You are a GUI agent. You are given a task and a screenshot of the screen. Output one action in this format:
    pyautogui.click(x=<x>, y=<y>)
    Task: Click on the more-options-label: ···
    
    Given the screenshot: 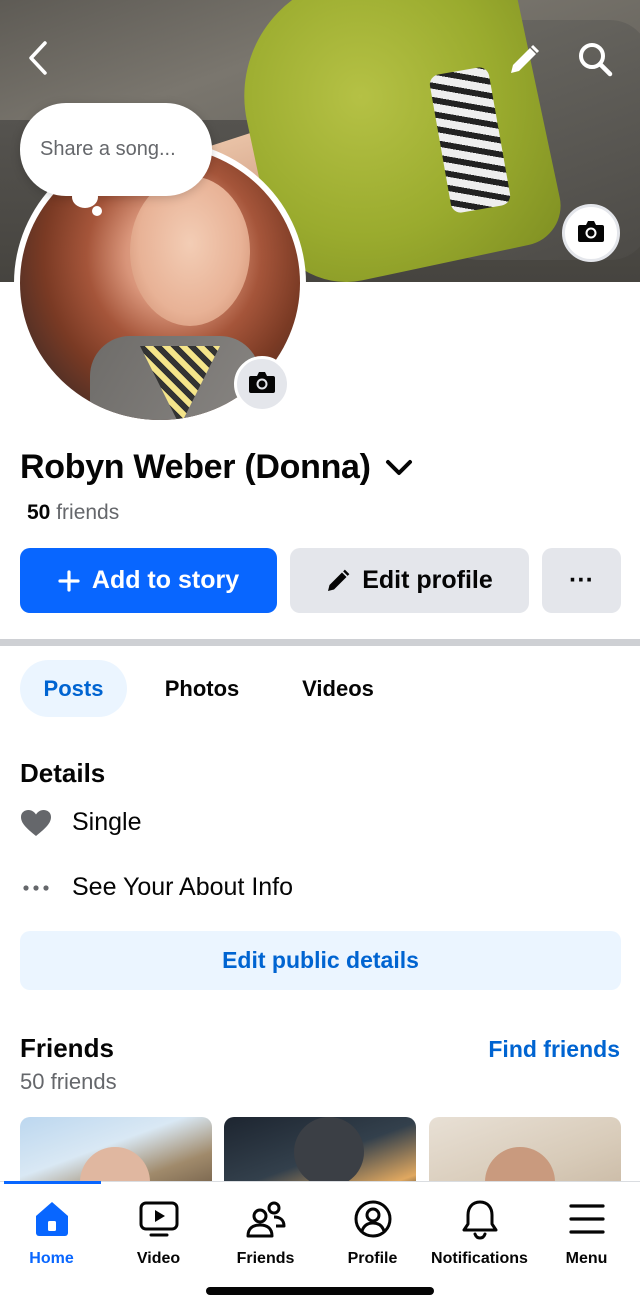 What is the action you would take?
    pyautogui.click(x=581, y=580)
    